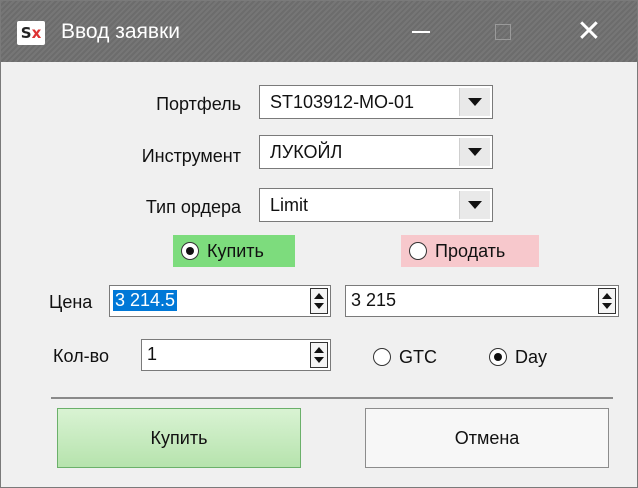 This screenshot has width=638, height=488. I want to click on gtc-radio, so click(382, 357).